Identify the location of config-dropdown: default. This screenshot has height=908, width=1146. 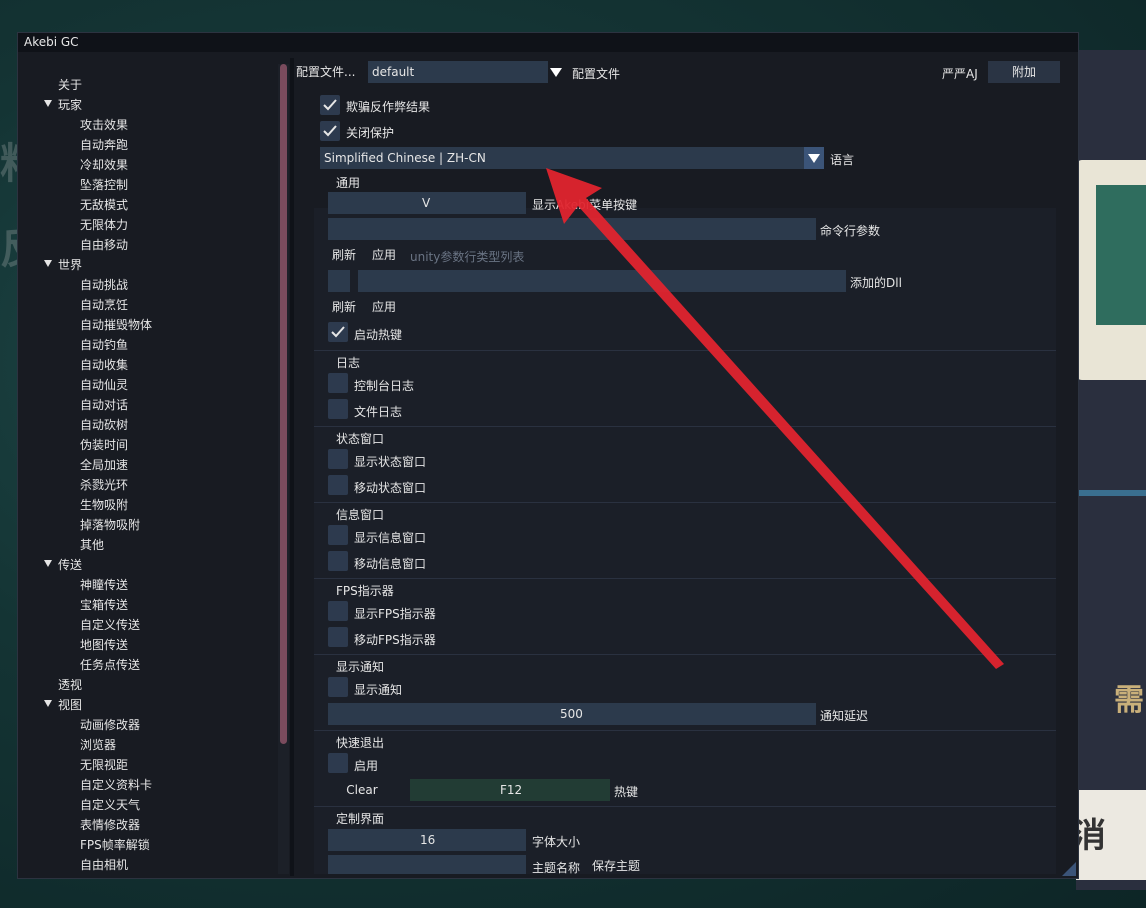
(458, 72).